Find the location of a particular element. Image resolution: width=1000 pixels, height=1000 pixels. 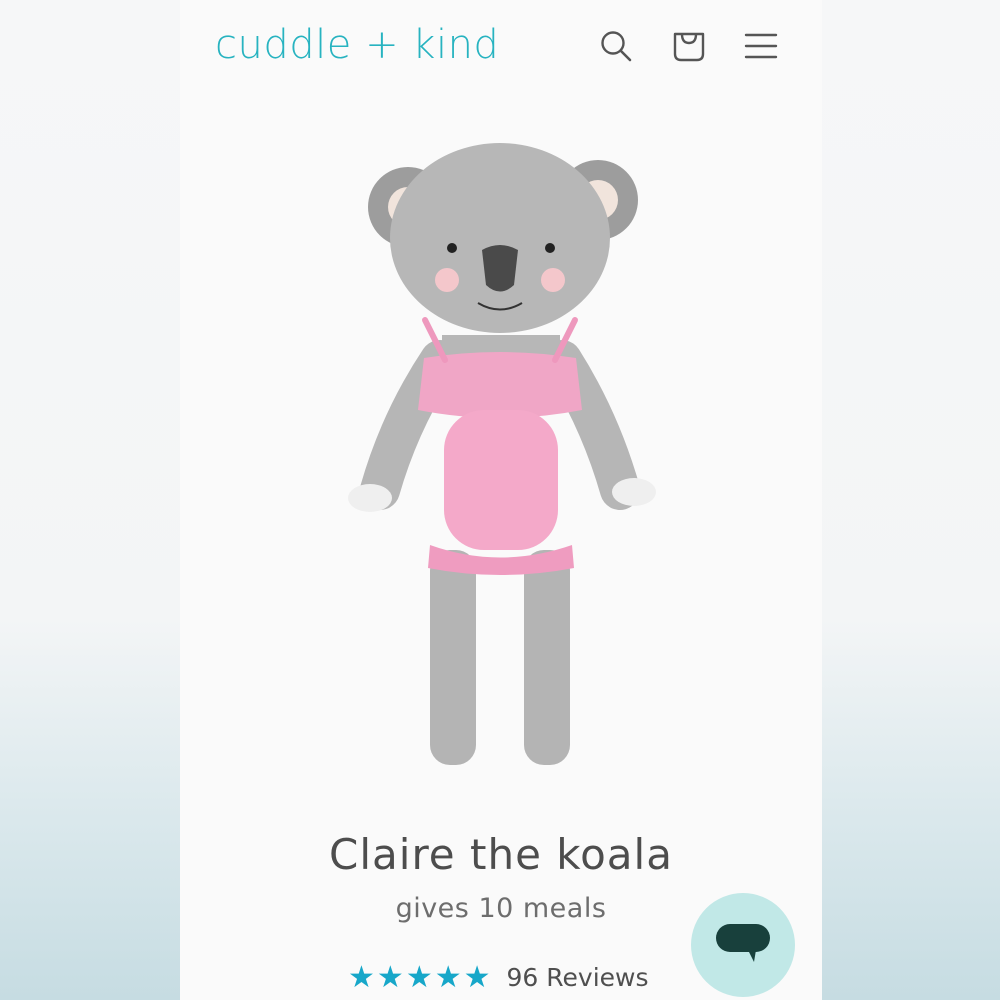

chat-icon is located at coordinates (743, 943).